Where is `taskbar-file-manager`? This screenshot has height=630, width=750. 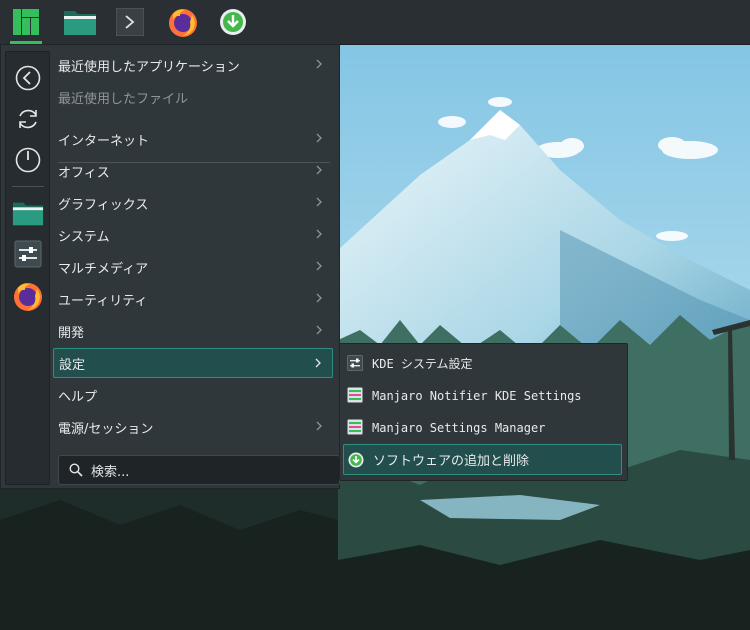
taskbar-file-manager is located at coordinates (80, 22).